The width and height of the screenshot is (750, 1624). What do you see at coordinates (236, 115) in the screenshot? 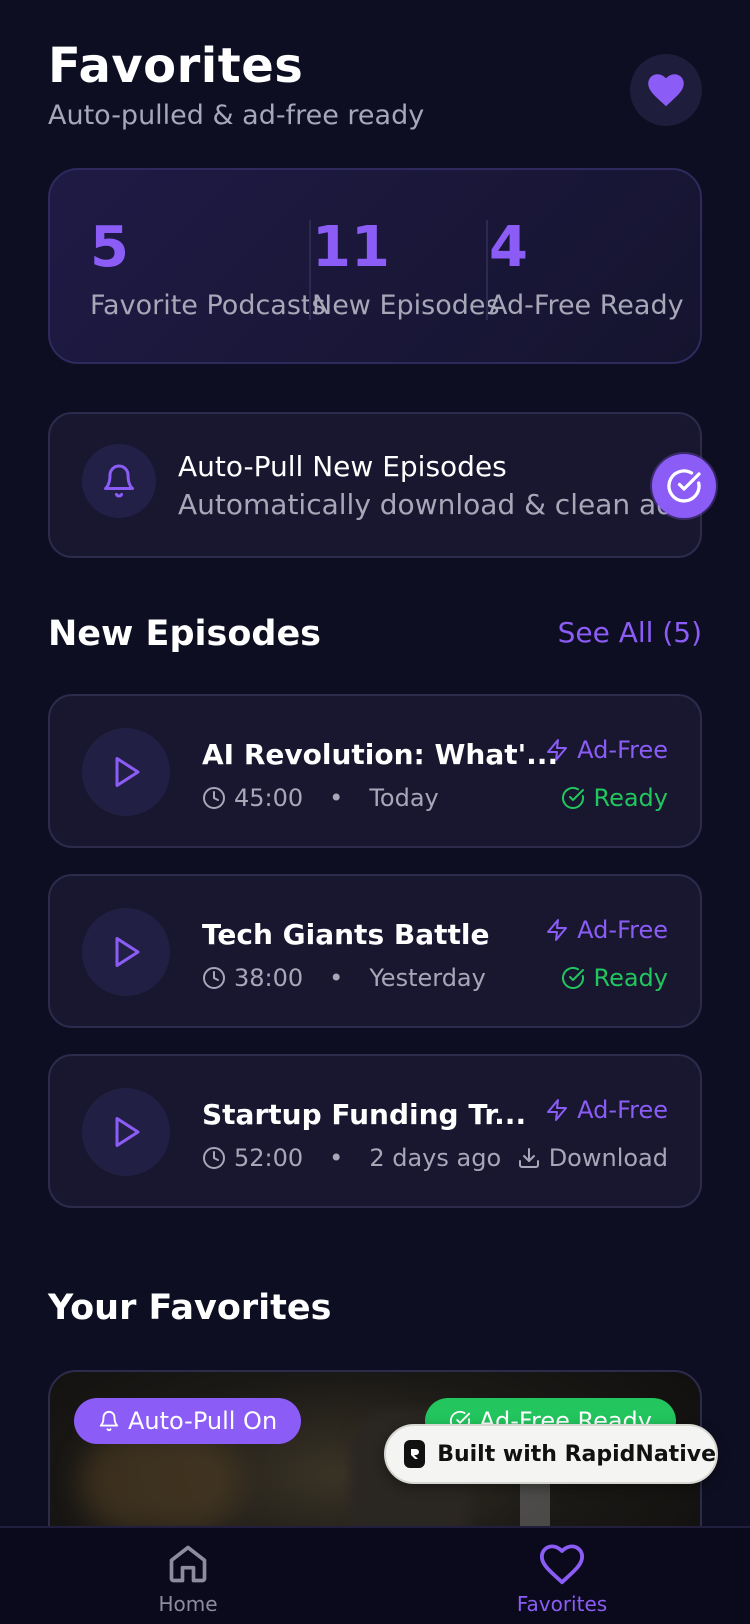
I see `page-subtitle: Auto-pulled & ad-free ready` at bounding box center [236, 115].